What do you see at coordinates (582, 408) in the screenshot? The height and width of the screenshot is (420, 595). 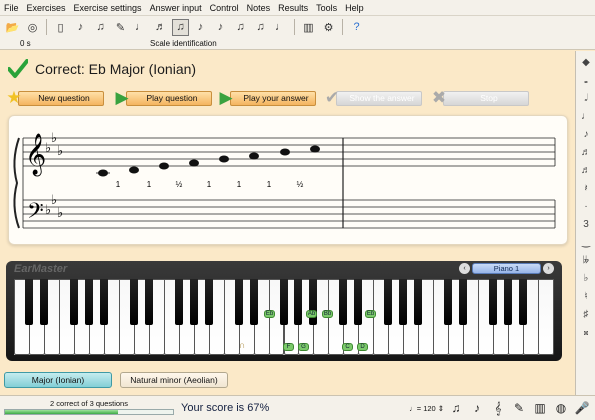 I see `microphone-icon: 🎤` at bounding box center [582, 408].